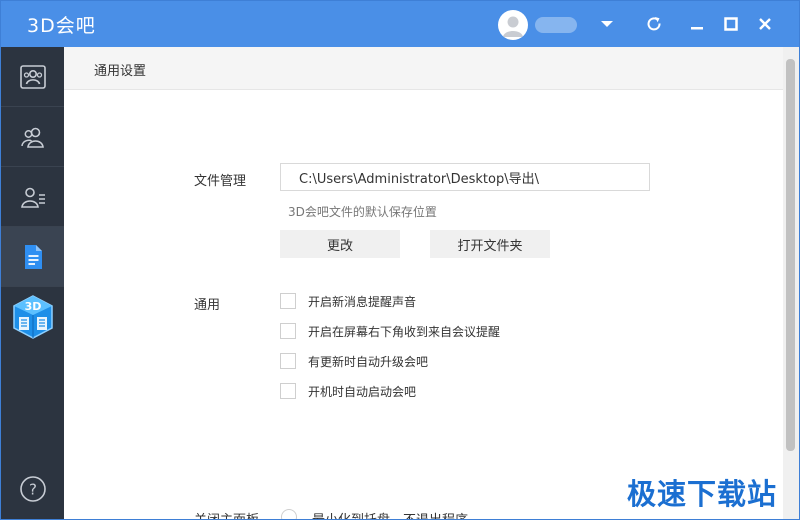  I want to click on general-label: 通用, so click(207, 305).